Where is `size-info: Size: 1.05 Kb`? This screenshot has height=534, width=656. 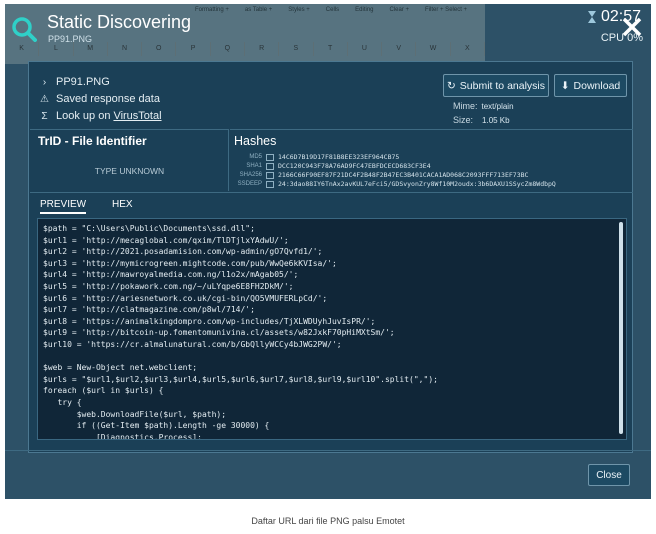 size-info: Size: 1.05 Kb is located at coordinates (481, 120).